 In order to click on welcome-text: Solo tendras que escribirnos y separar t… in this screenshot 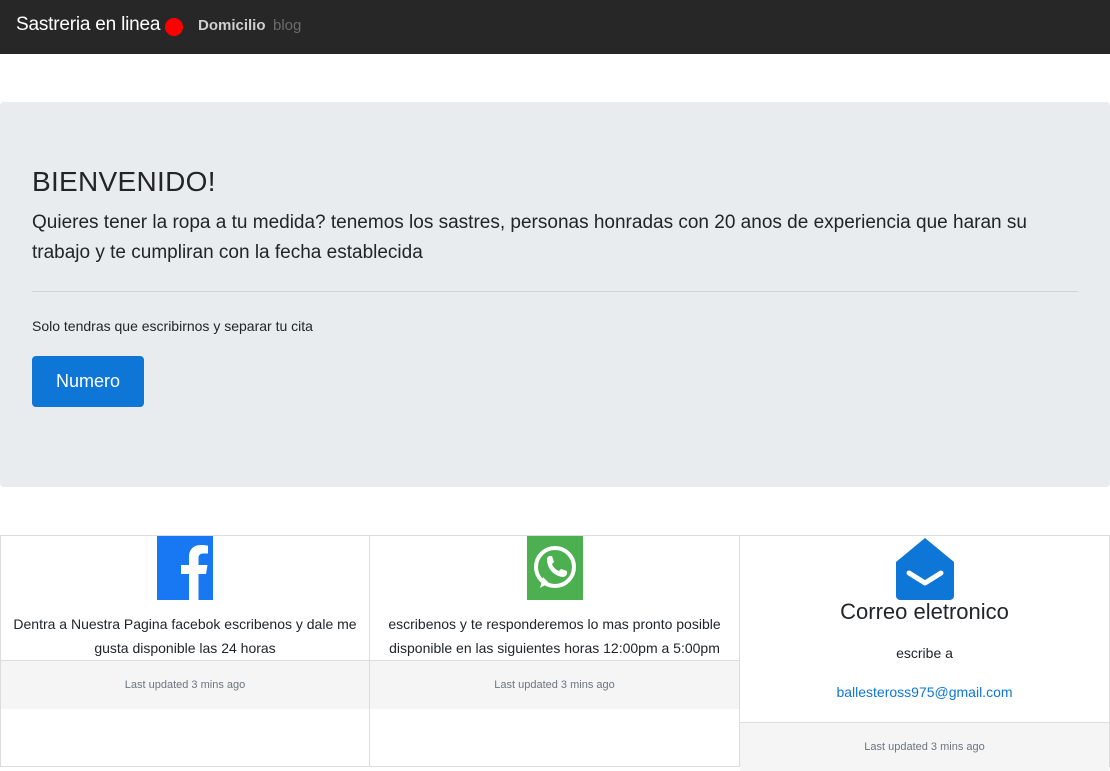, I will do `click(172, 326)`.